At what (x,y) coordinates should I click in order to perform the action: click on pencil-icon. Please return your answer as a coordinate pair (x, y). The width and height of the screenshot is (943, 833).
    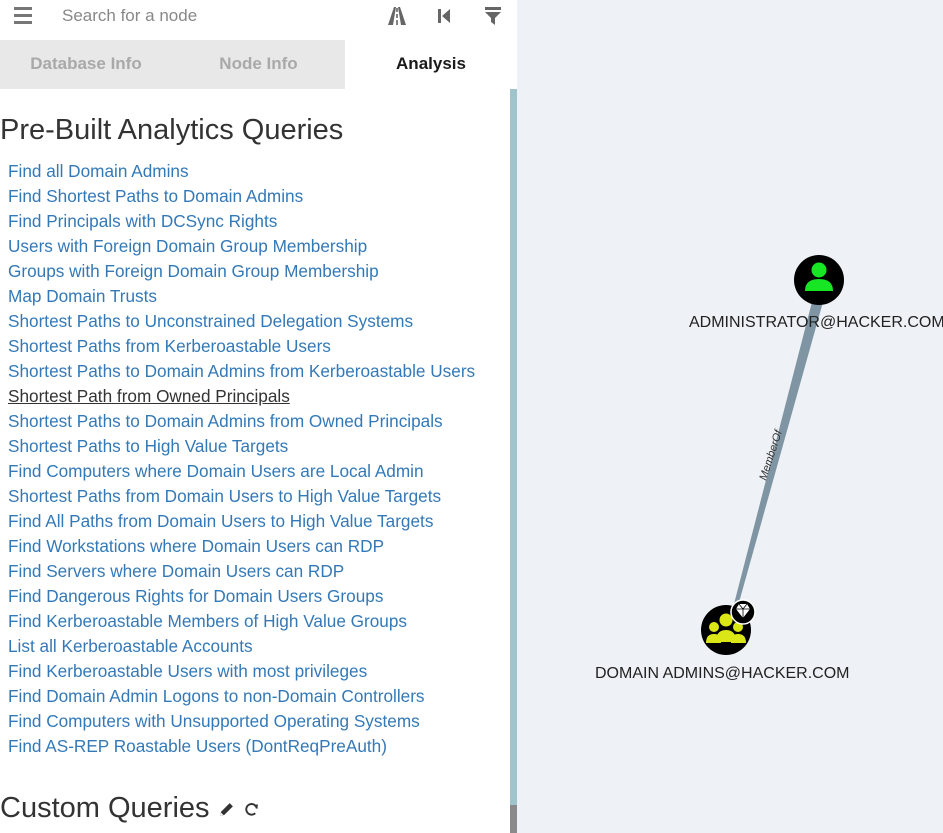
    Looking at the image, I should click on (226, 809).